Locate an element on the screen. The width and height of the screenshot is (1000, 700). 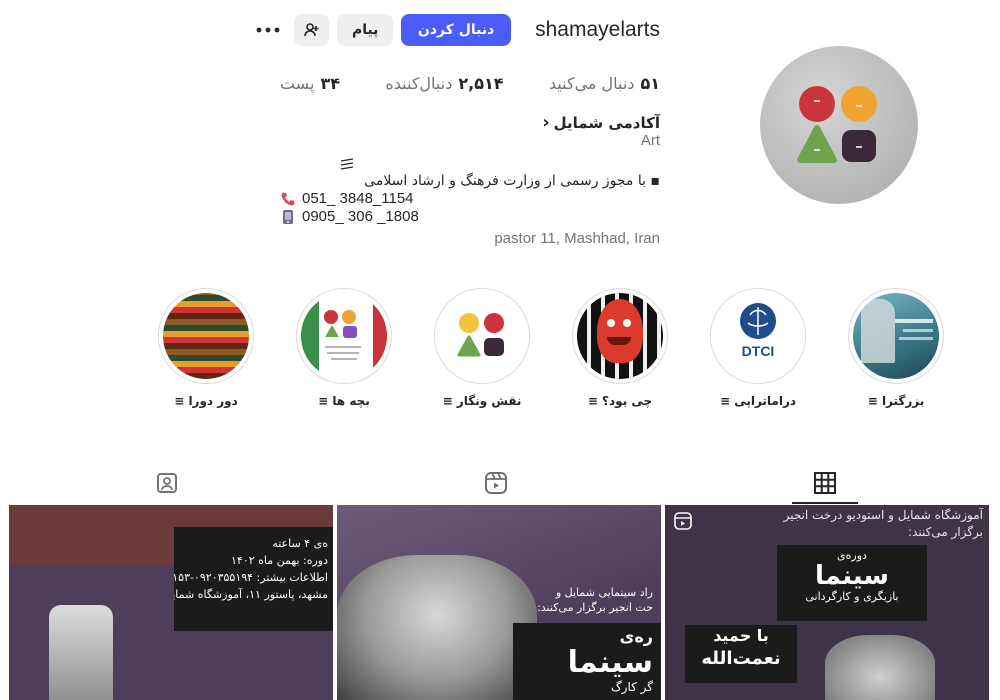
posts-count: ۳۴ is located at coordinates (330, 83).